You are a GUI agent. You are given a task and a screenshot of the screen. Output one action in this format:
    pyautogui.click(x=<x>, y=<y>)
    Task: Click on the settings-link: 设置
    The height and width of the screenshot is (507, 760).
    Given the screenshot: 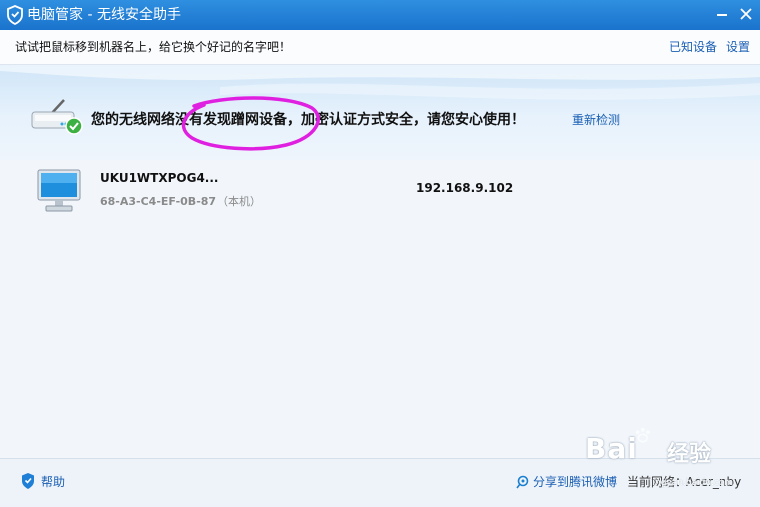 What is the action you would take?
    pyautogui.click(x=738, y=47)
    